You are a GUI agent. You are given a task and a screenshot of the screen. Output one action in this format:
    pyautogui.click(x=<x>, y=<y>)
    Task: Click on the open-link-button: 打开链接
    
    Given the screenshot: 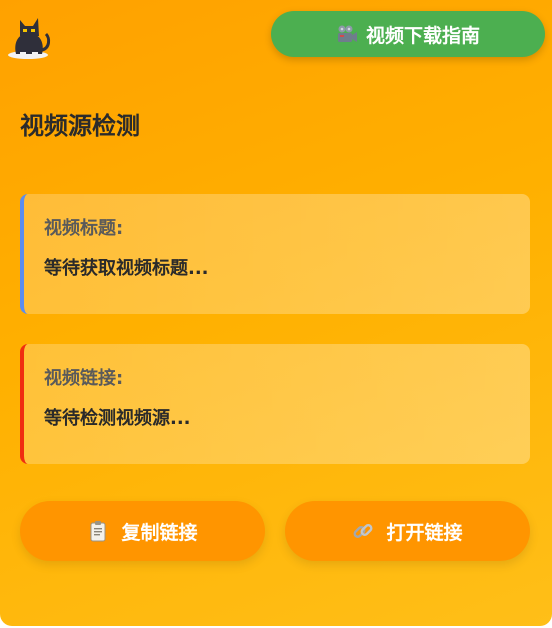 What is the action you would take?
    pyautogui.click(x=407, y=531)
    